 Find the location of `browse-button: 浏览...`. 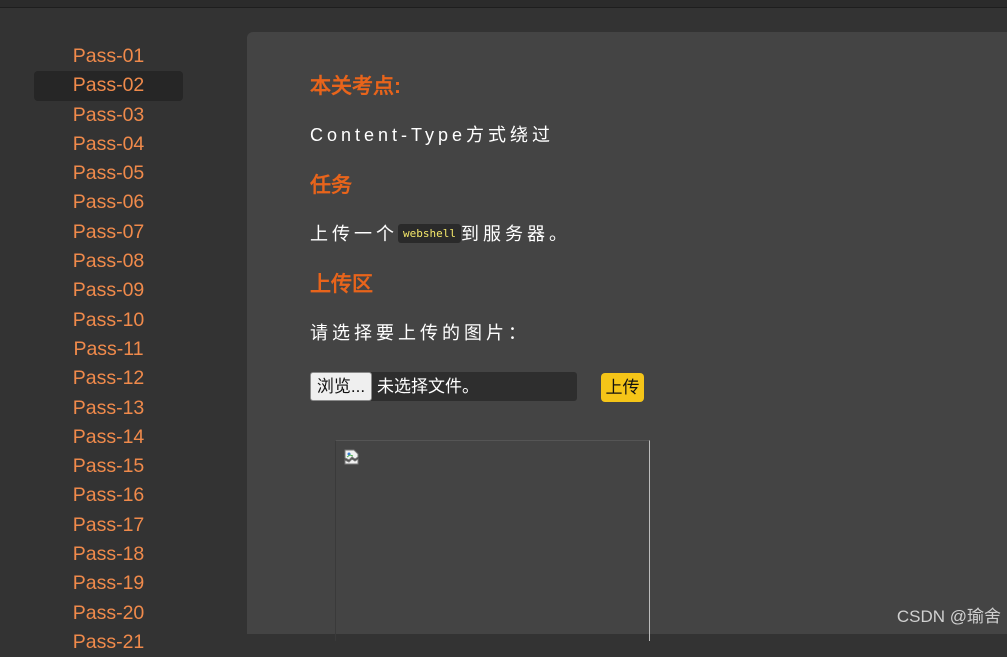

browse-button: 浏览... is located at coordinates (341, 386).